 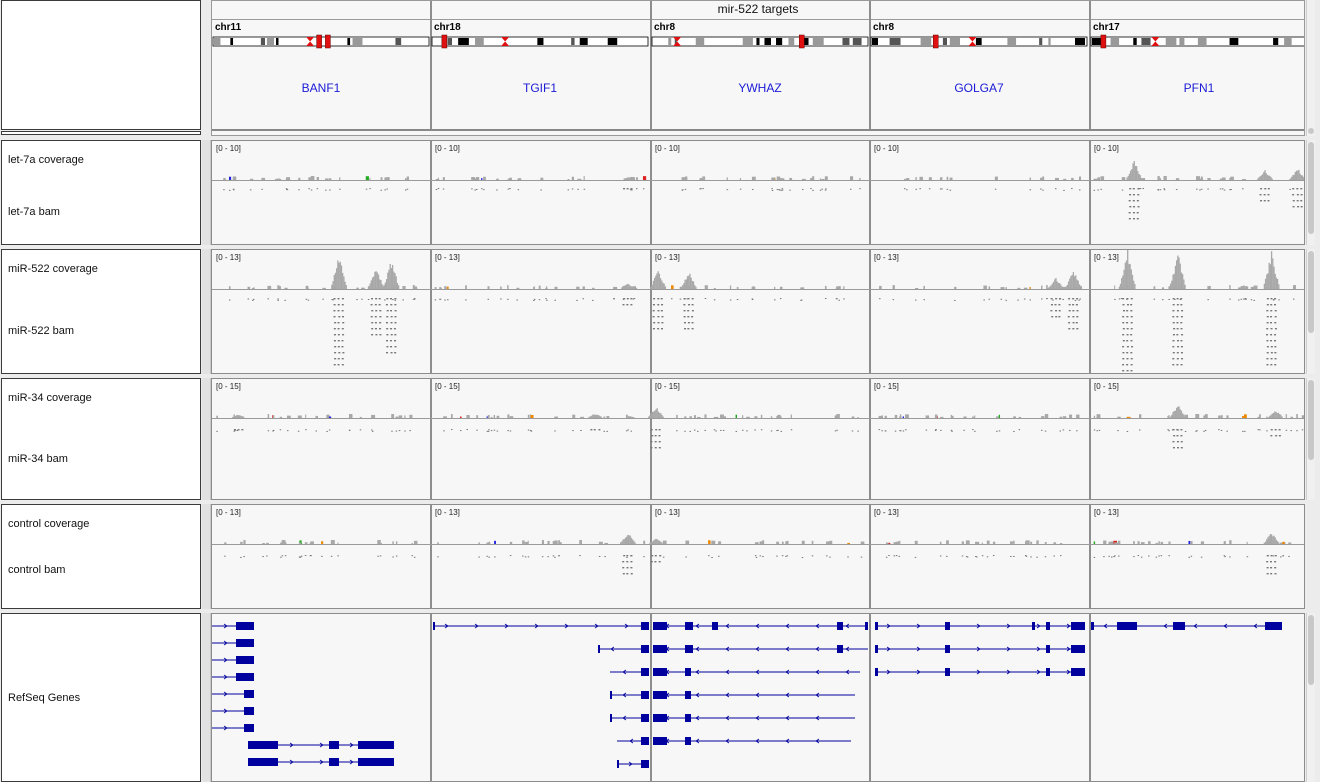 What do you see at coordinates (688, 695) in the screenshot?
I see `exon` at bounding box center [688, 695].